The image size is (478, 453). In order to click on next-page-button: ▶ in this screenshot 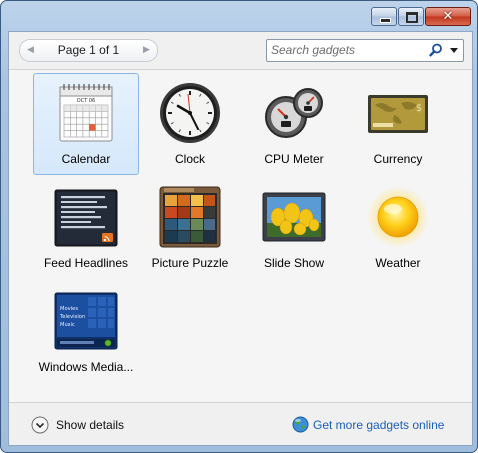, I will do `click(146, 50)`.